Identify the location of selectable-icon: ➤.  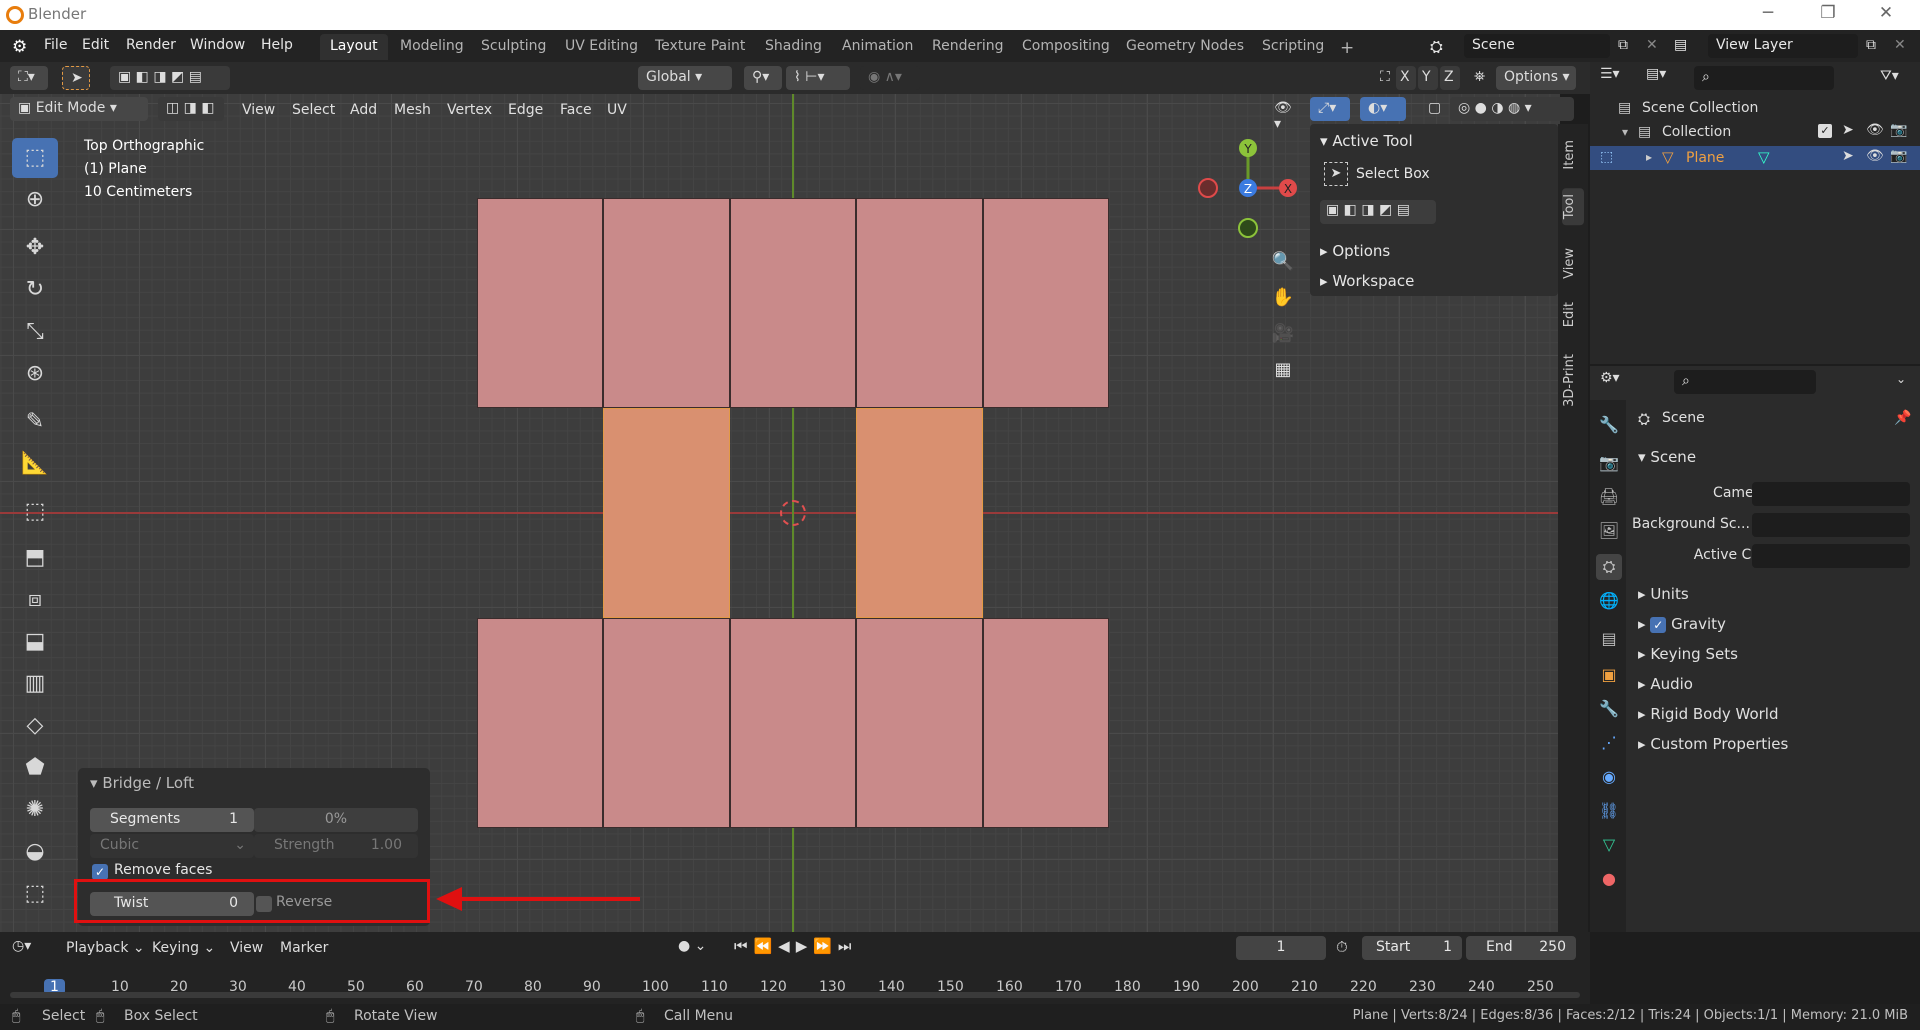
(1848, 130).